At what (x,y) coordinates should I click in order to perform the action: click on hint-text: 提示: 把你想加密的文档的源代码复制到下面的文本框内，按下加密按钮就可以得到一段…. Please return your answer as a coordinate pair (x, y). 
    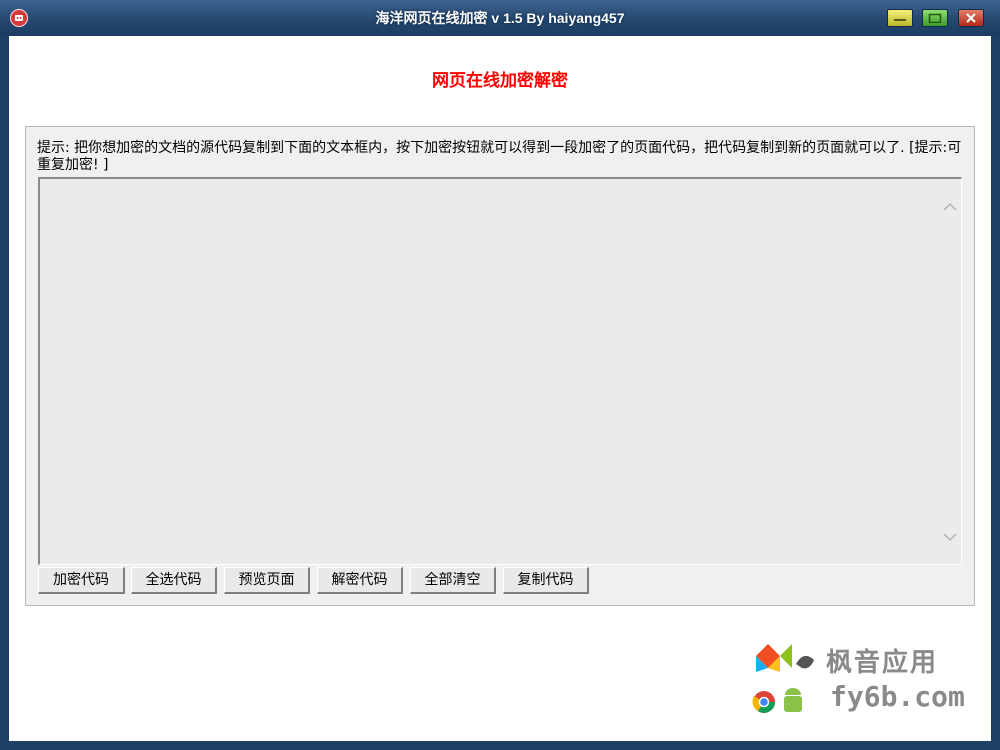
    Looking at the image, I should click on (499, 156).